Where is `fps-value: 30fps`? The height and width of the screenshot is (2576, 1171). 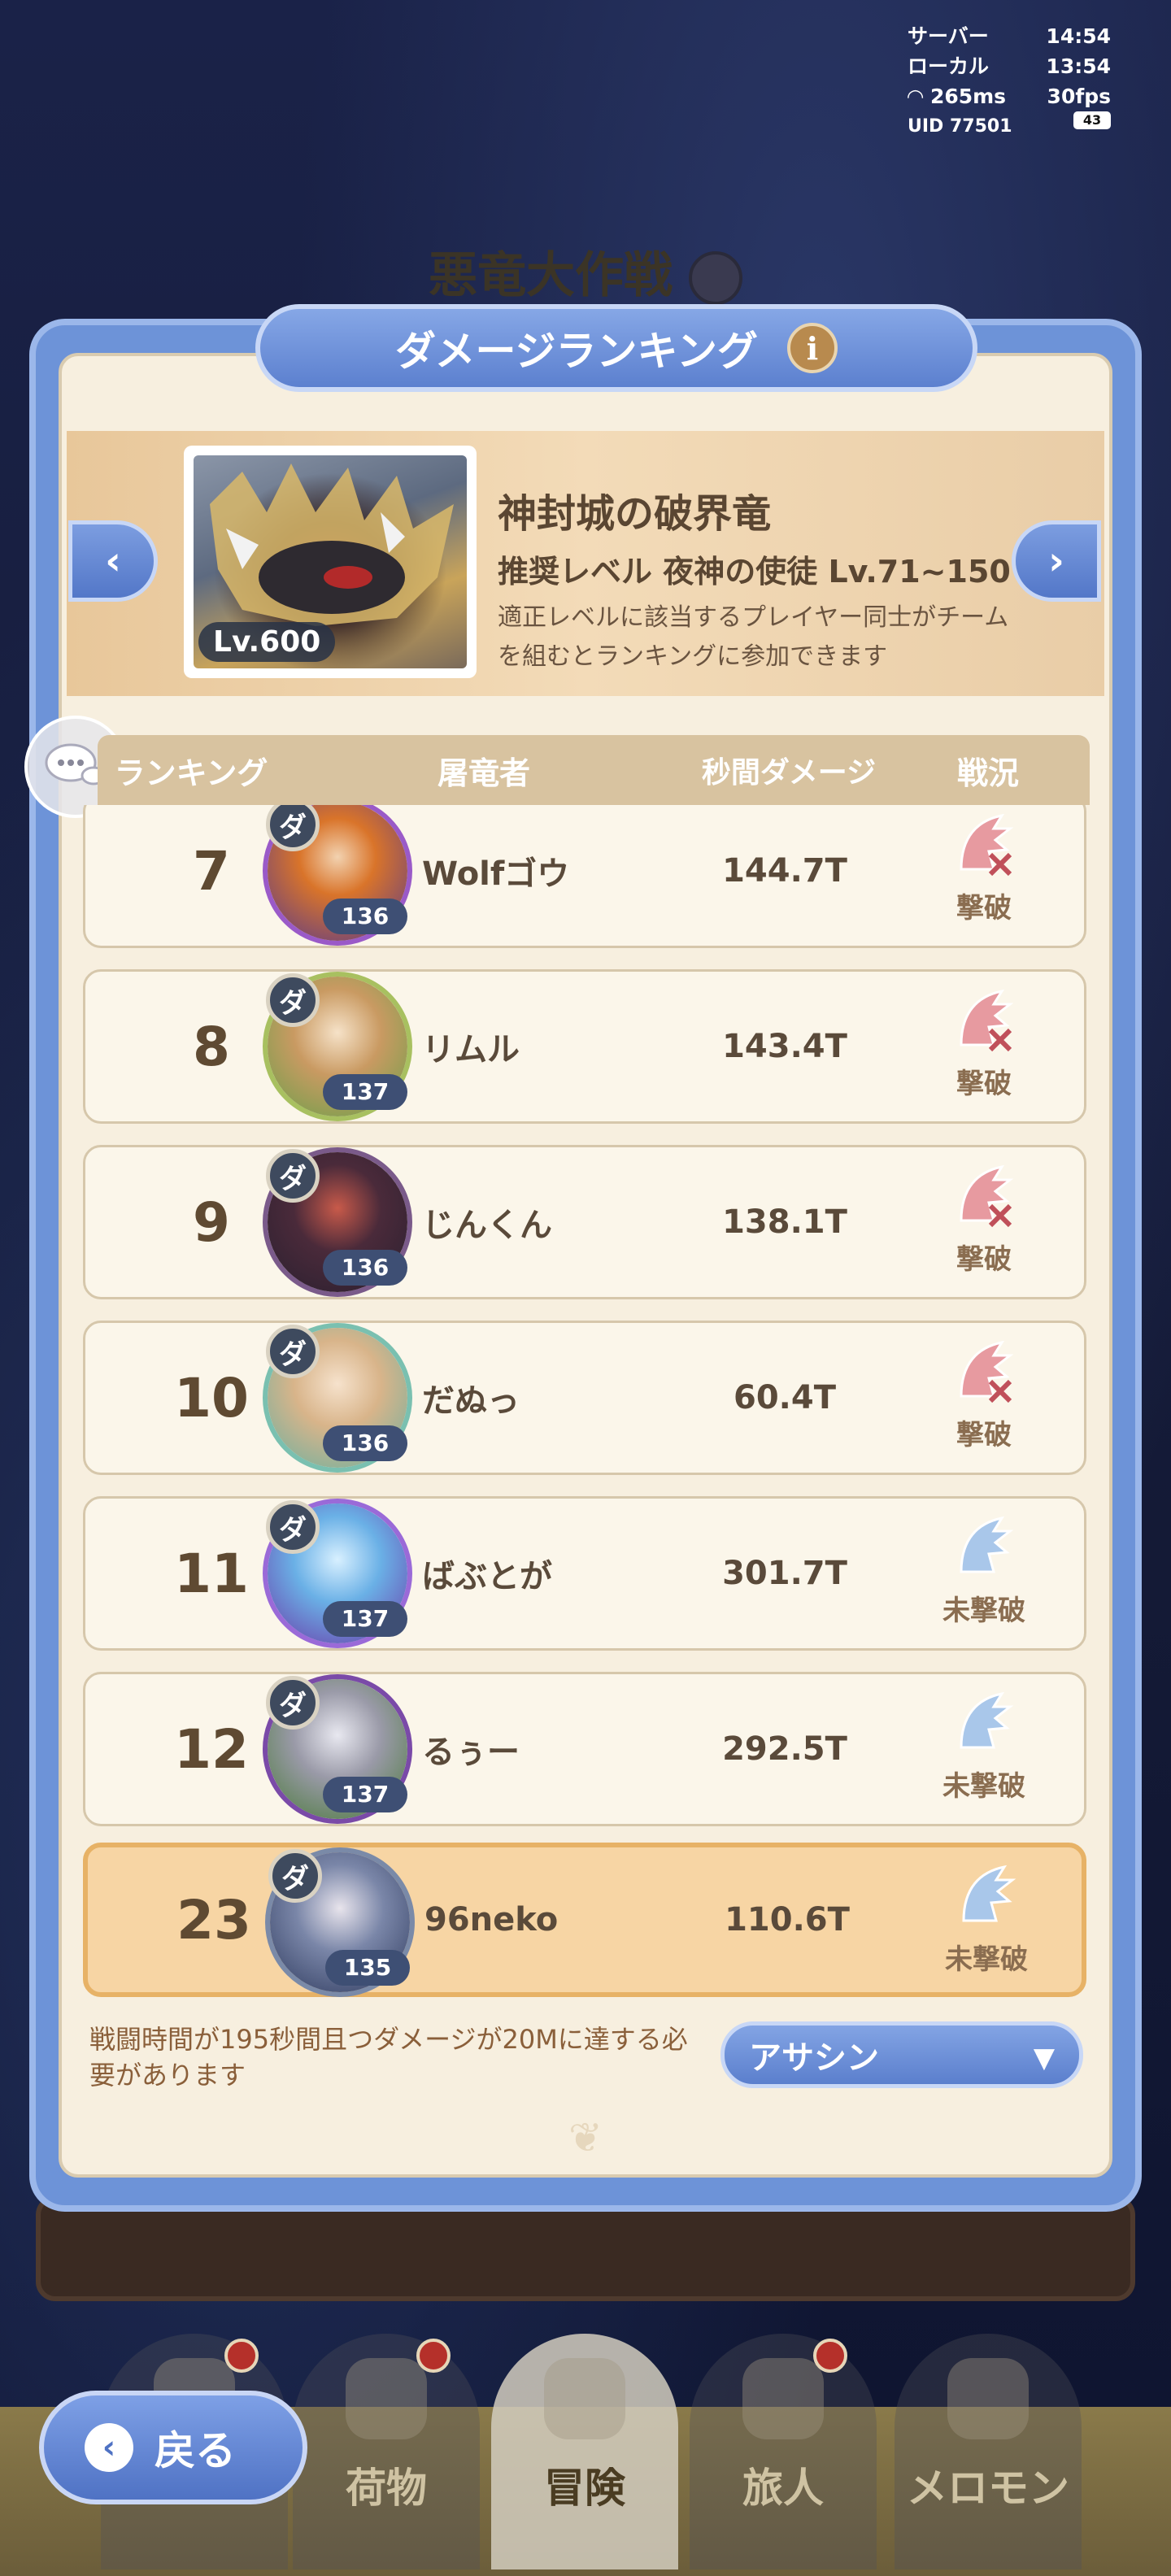
fps-value: 30fps is located at coordinates (1079, 97).